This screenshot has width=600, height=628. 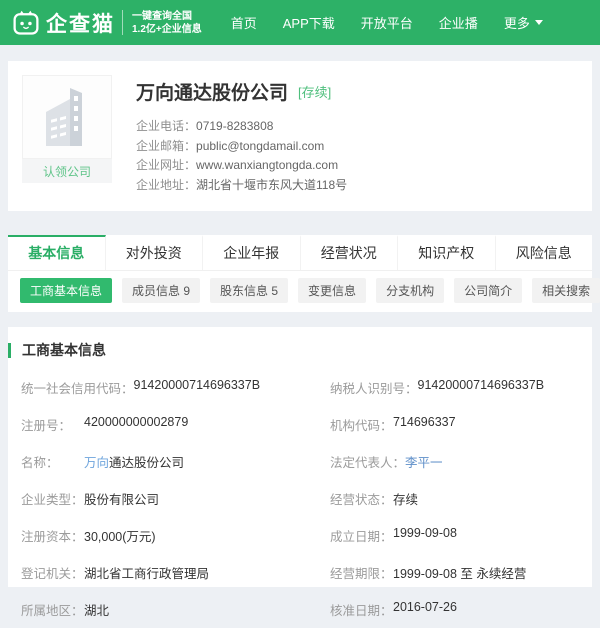 I want to click on field-value: 股份有限公司, so click(x=122, y=500).